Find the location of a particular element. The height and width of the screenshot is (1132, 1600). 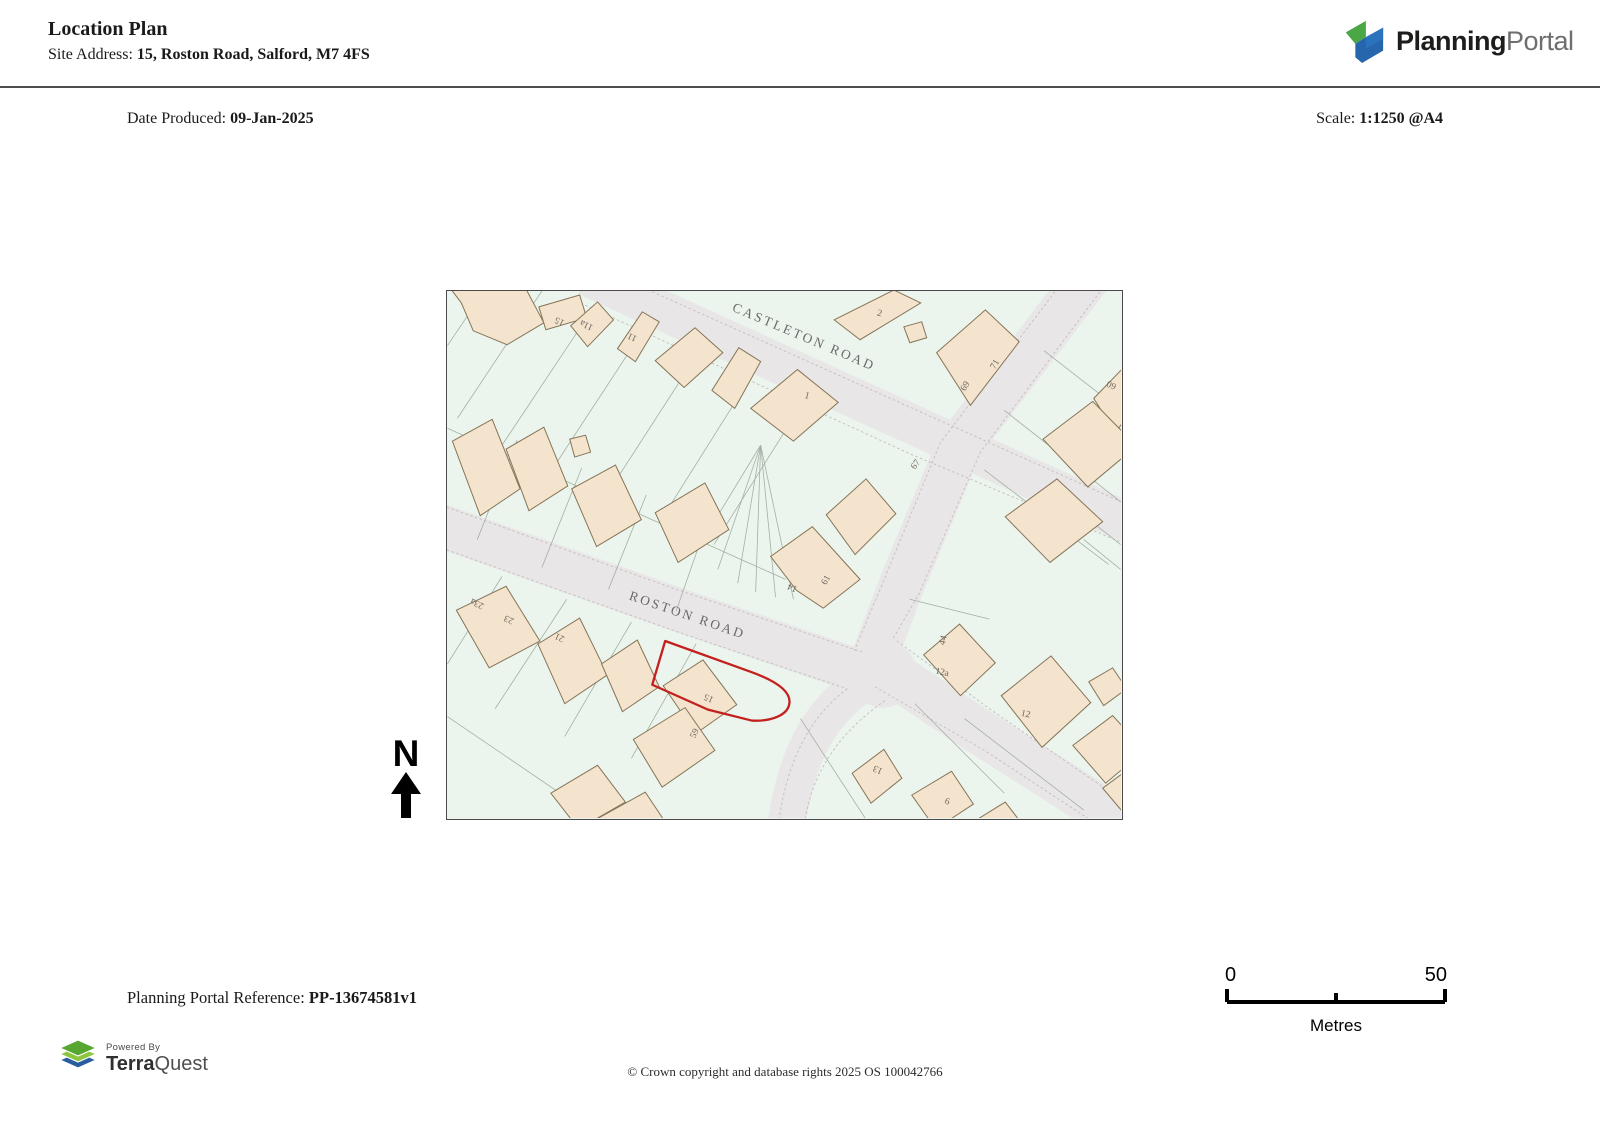

powered-by-label: Powered By is located at coordinates (133, 1047).